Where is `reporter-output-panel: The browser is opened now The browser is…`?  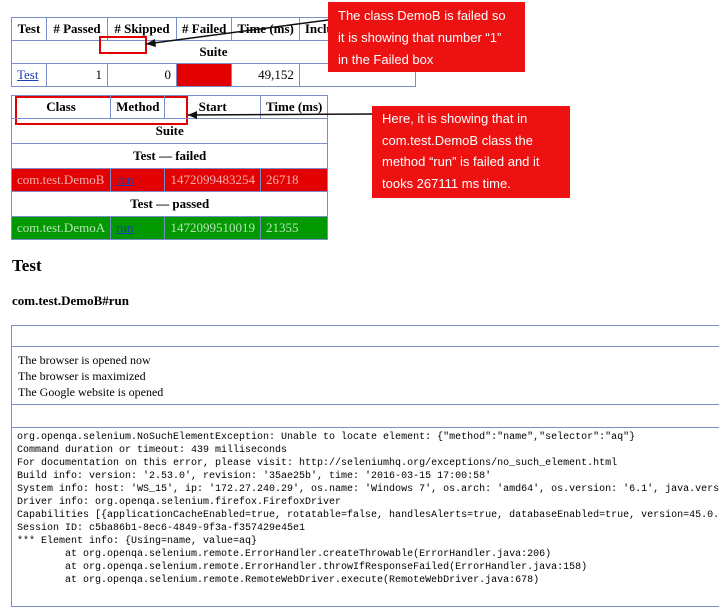
reporter-output-panel: The browser is opened now The browser is… is located at coordinates (365, 375).